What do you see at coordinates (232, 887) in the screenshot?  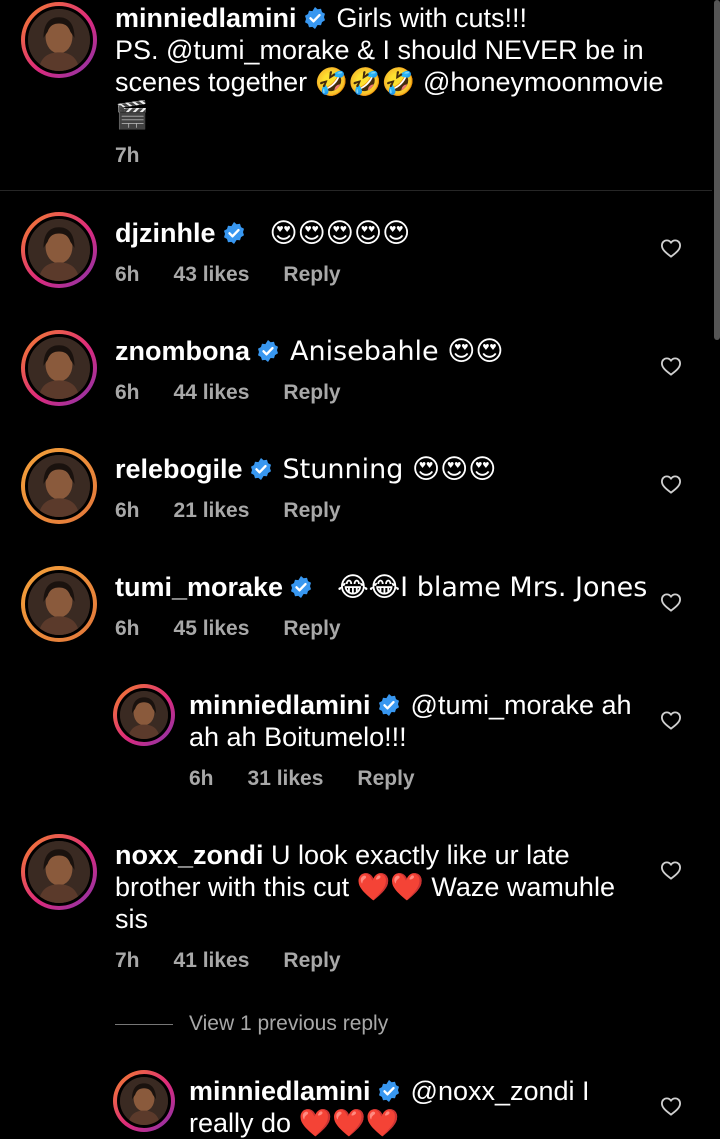 I see `comment-text-2: brother with this cut` at bounding box center [232, 887].